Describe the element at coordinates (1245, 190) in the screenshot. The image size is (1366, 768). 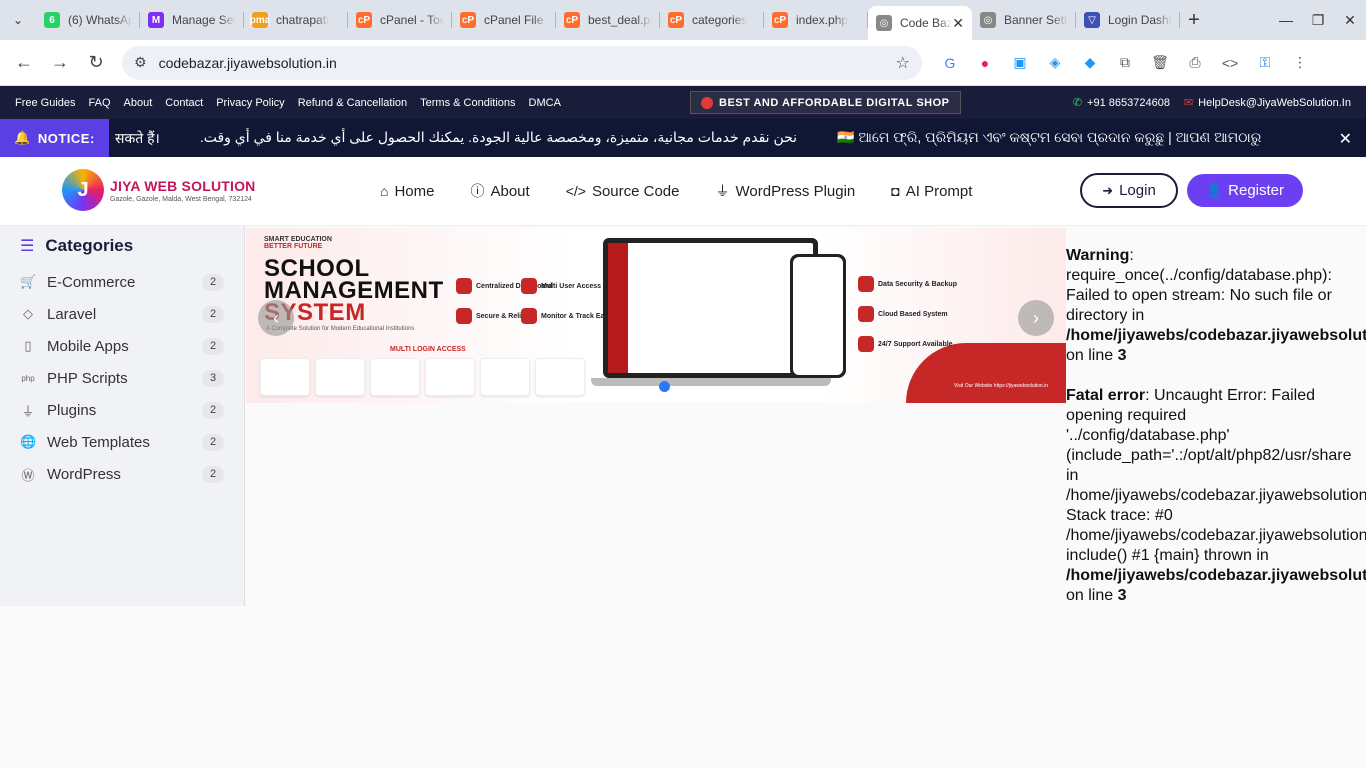
I see `register-button: 👤 Register` at that location.